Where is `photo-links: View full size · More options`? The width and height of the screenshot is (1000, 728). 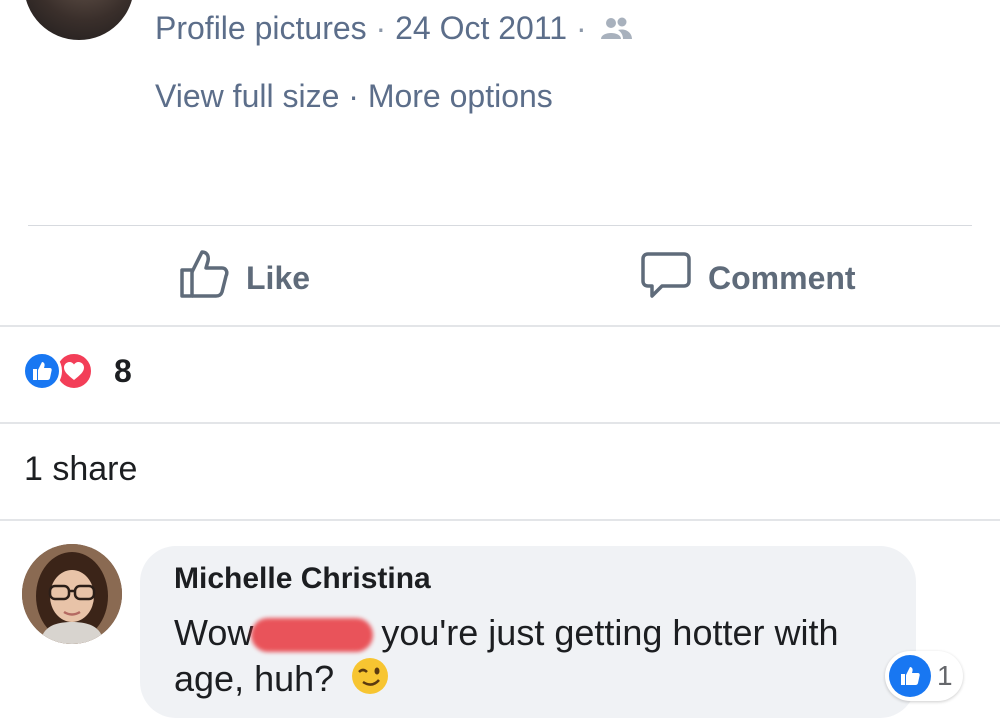 photo-links: View full size · More options is located at coordinates (354, 96).